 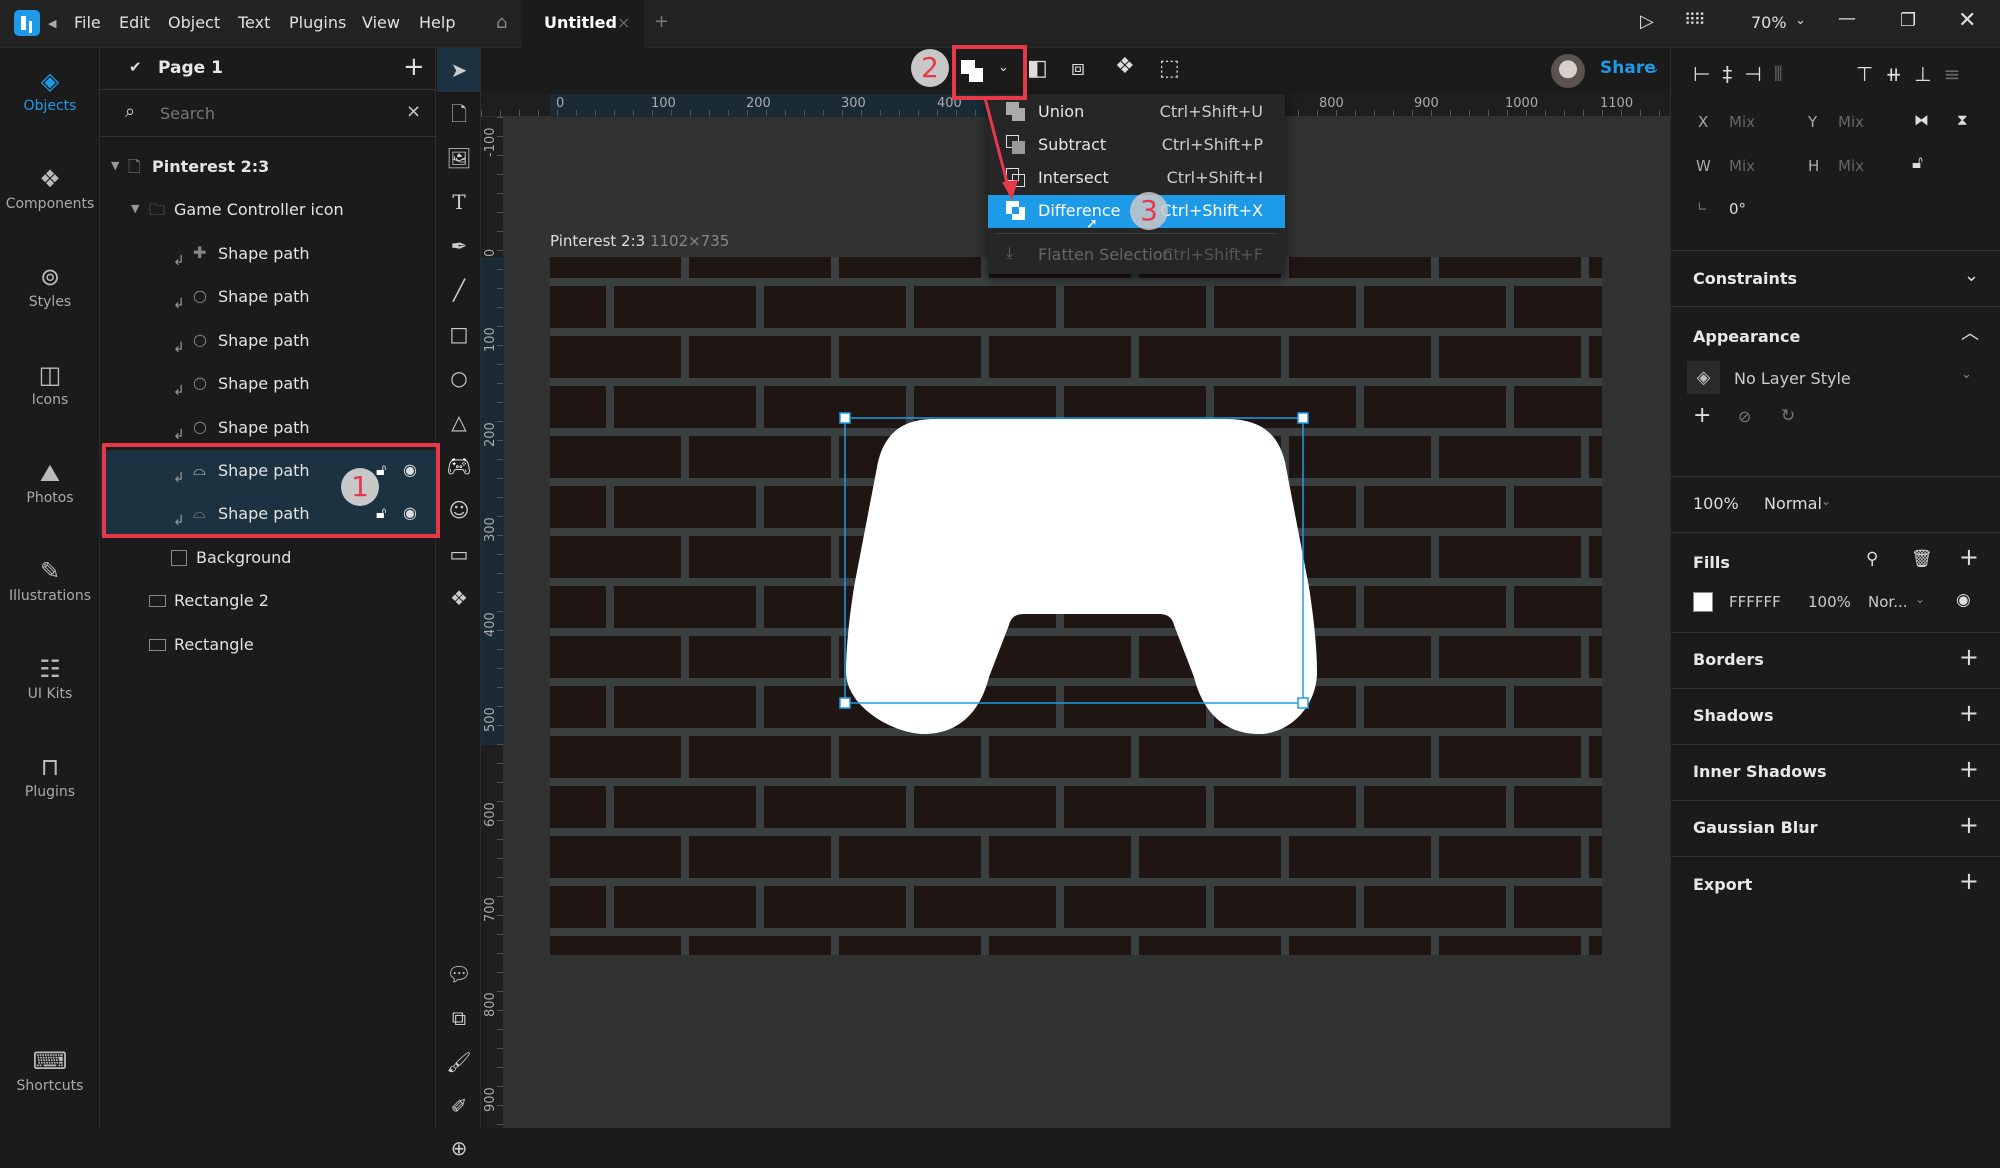 What do you see at coordinates (1970, 332) in the screenshot?
I see `chevron-up-icon: ︿` at bounding box center [1970, 332].